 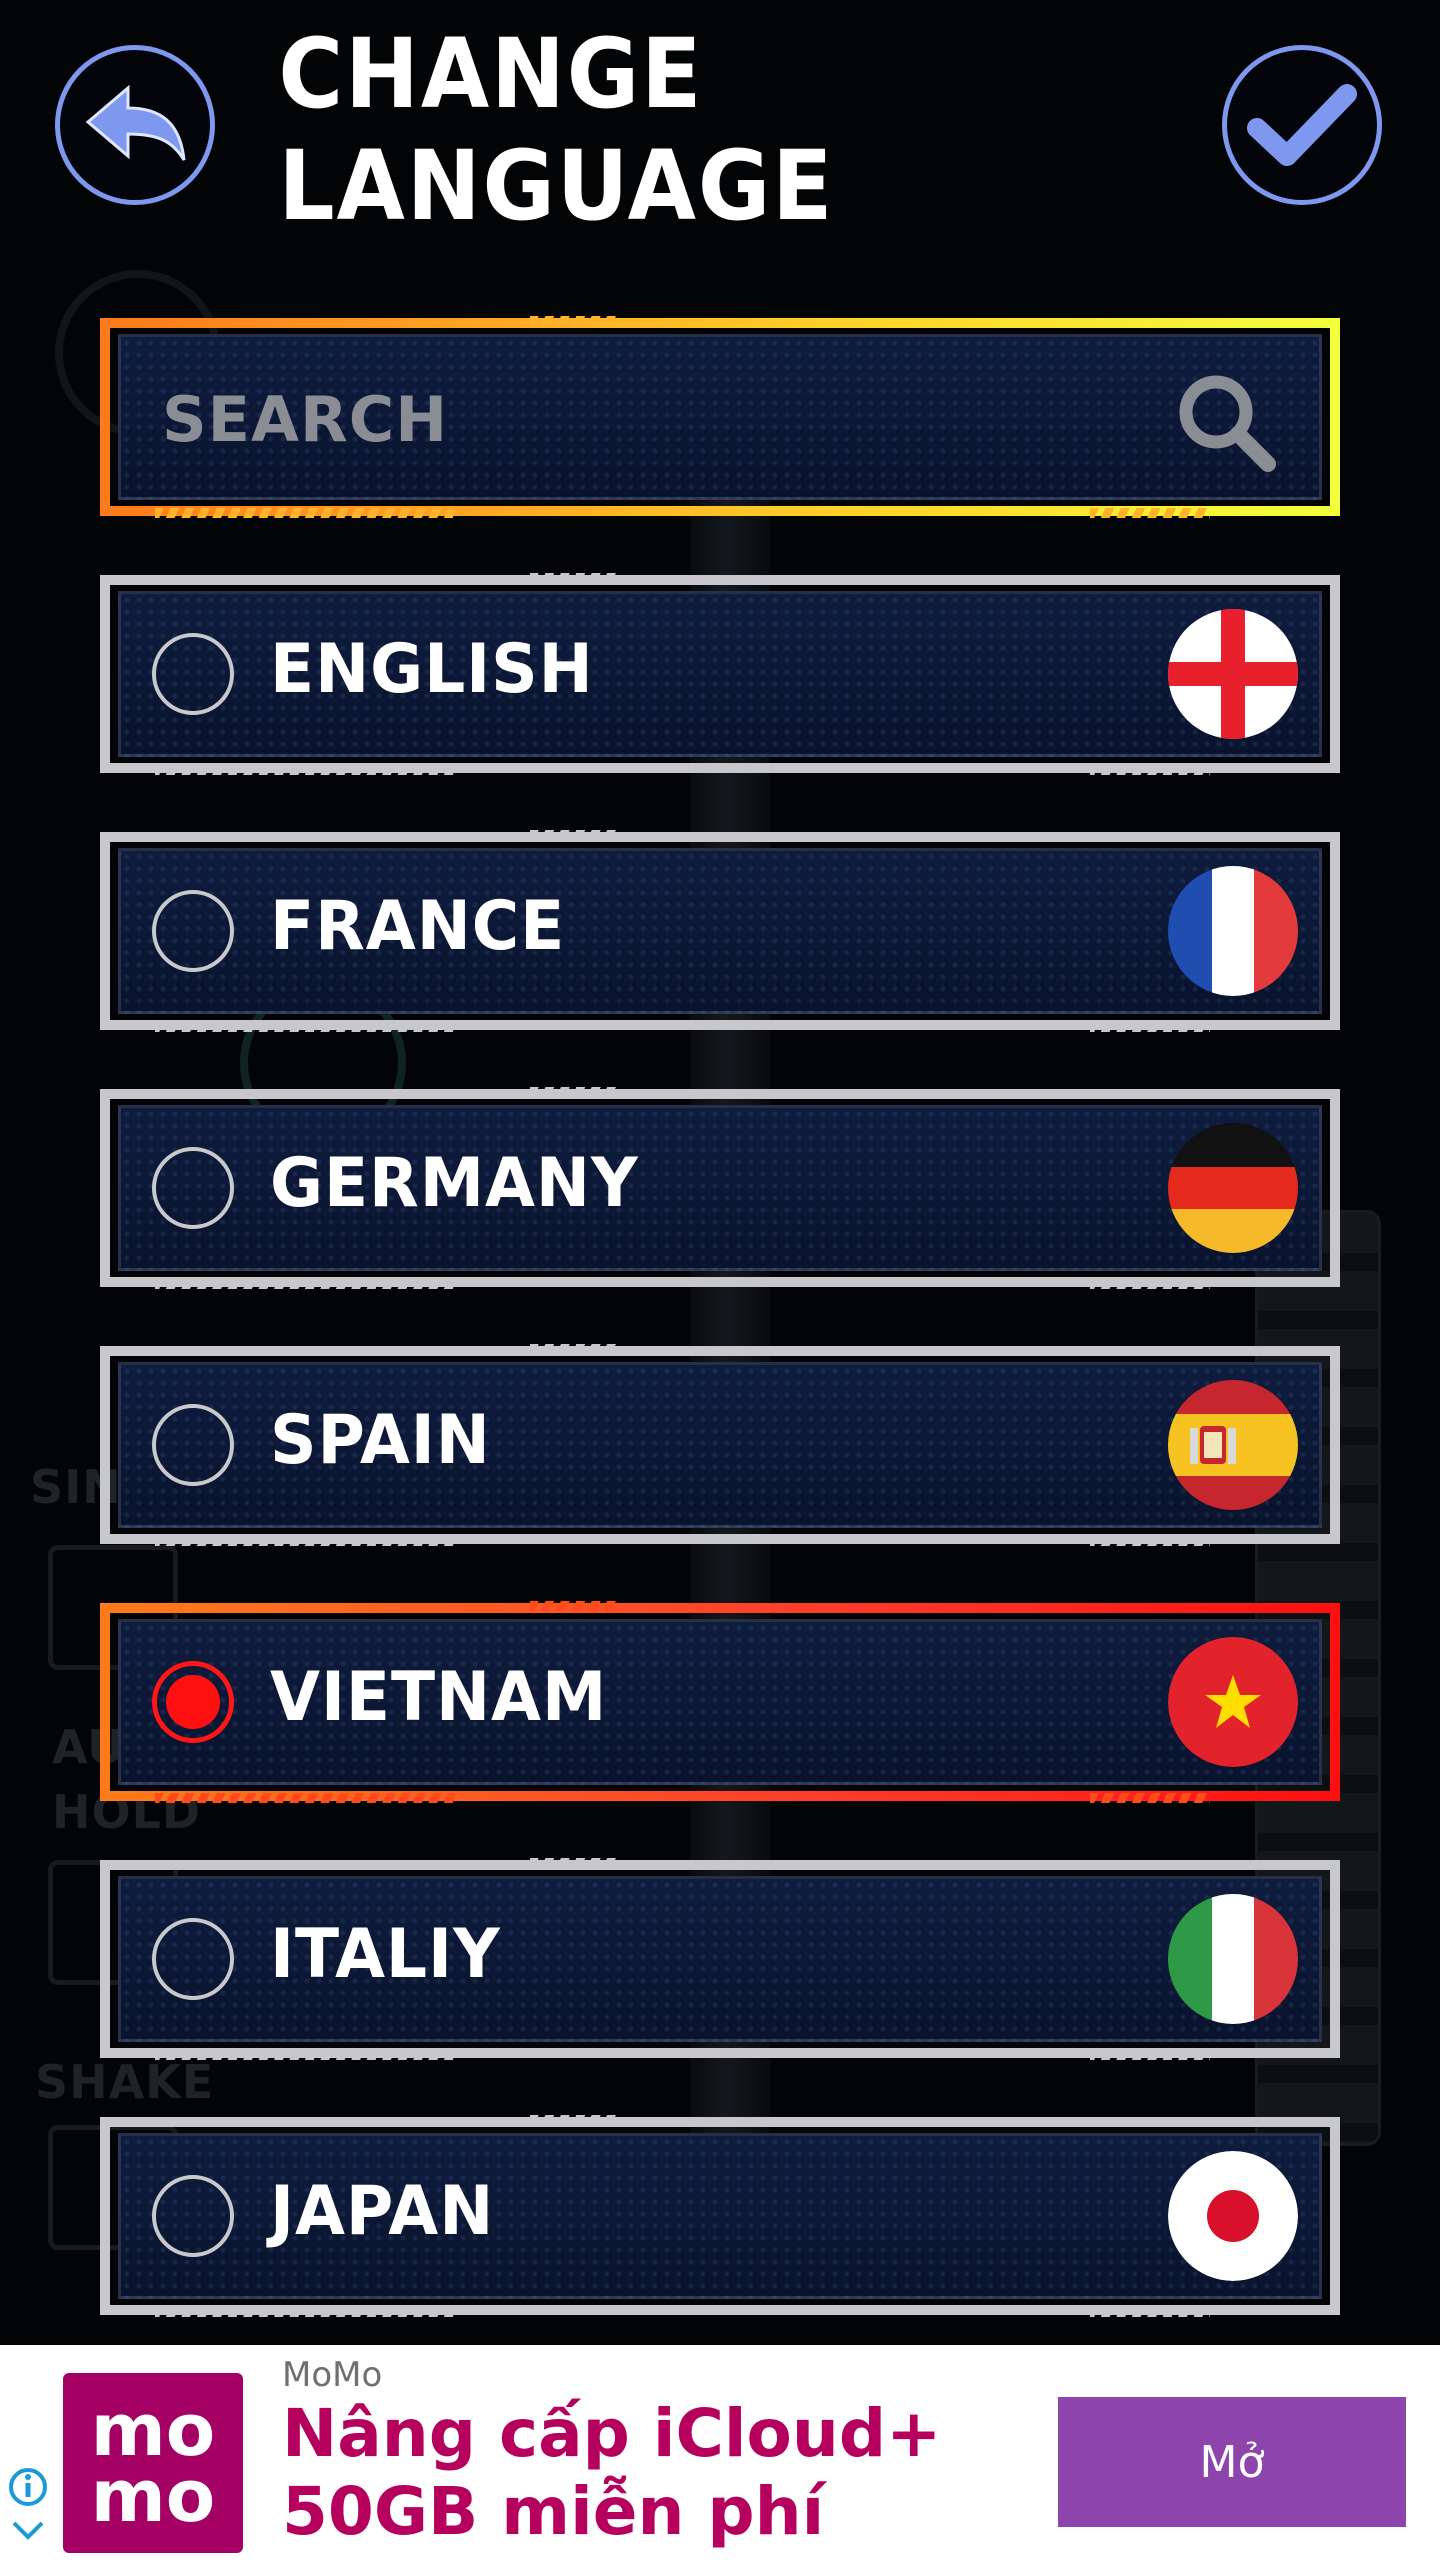 What do you see at coordinates (1233, 1959) in the screenshot?
I see `italy-flag-icon` at bounding box center [1233, 1959].